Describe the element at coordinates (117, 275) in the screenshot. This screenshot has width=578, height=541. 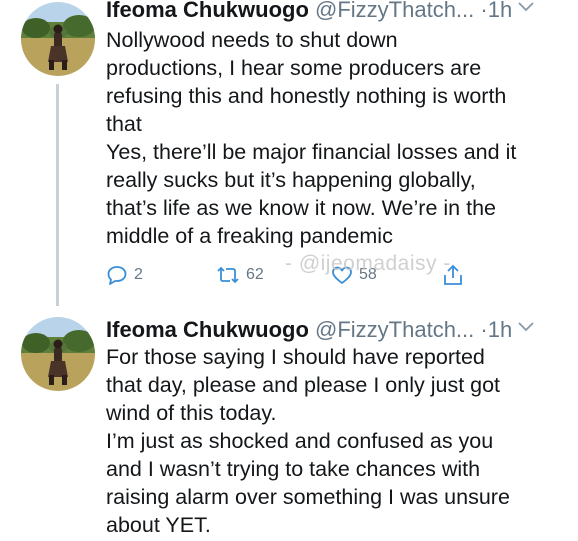
I see `reply-icon` at that location.